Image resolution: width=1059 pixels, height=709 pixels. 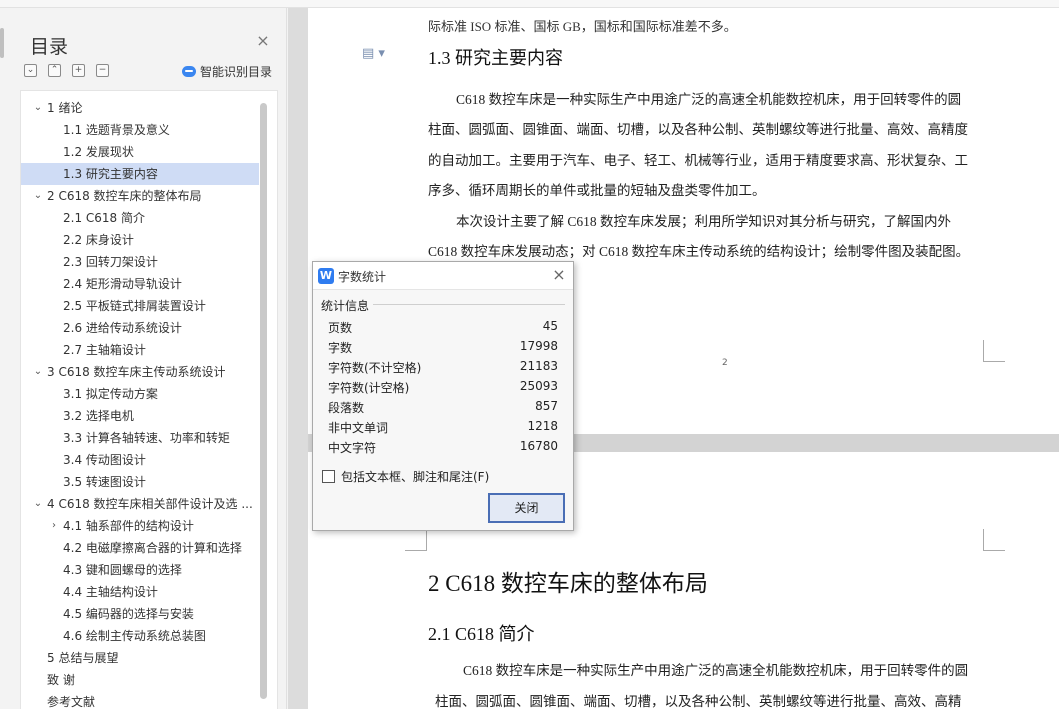 What do you see at coordinates (140, 658) in the screenshot?
I see `toc-item: 5 总结与展望` at bounding box center [140, 658].